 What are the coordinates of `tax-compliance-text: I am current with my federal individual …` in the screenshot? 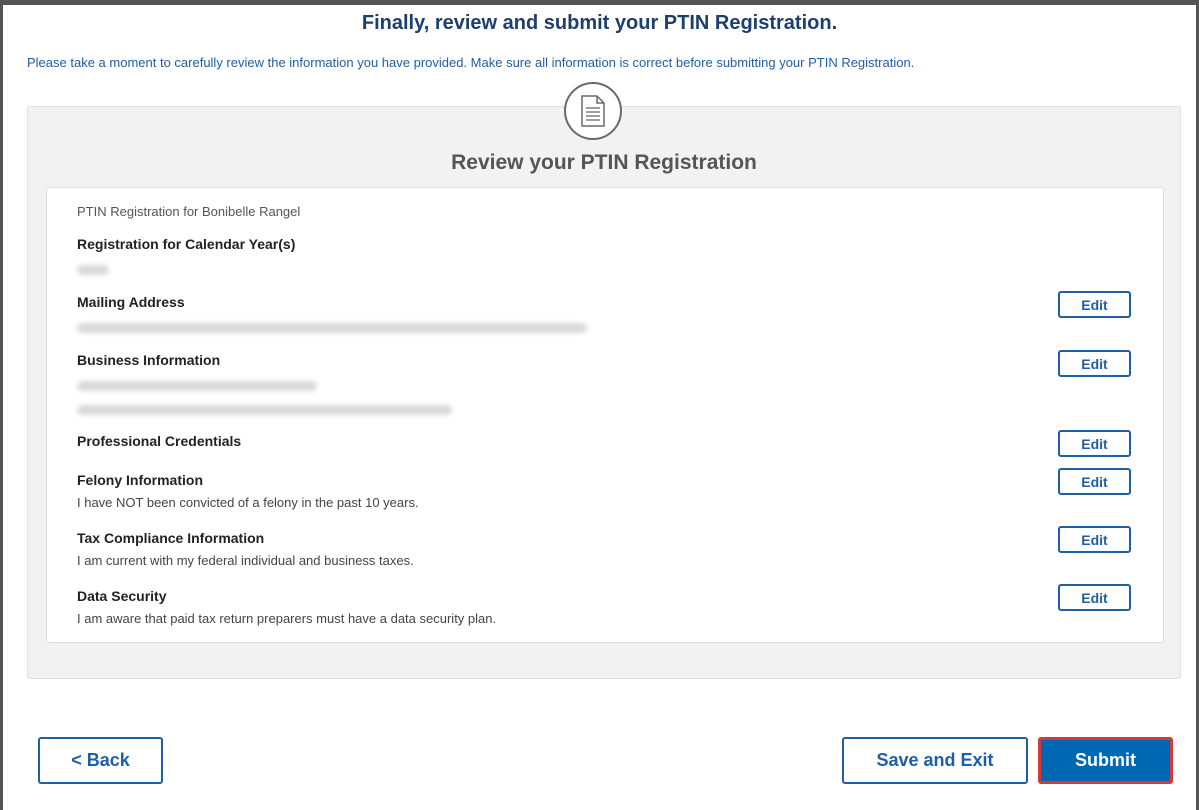 It's located at (245, 560).